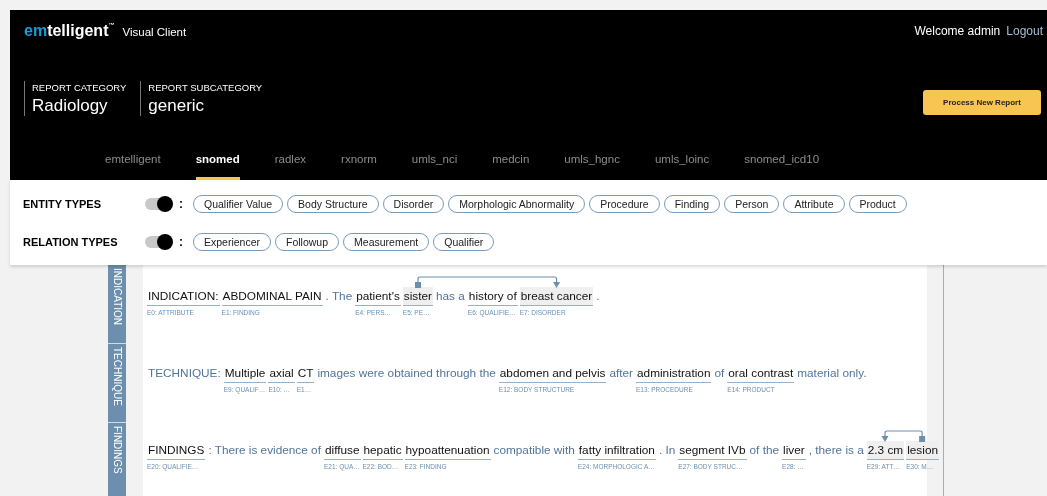 The height and width of the screenshot is (496, 1047). I want to click on entity-text: liver, so click(794, 450).